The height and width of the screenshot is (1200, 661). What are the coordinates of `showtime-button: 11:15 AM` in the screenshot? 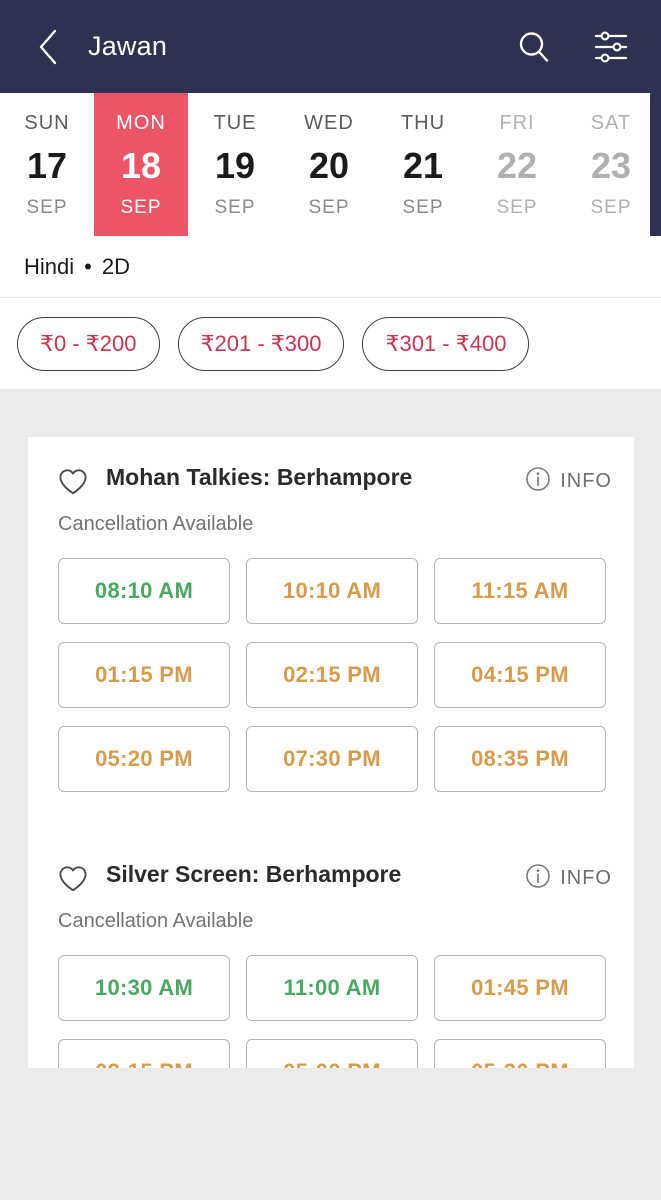 It's located at (520, 591).